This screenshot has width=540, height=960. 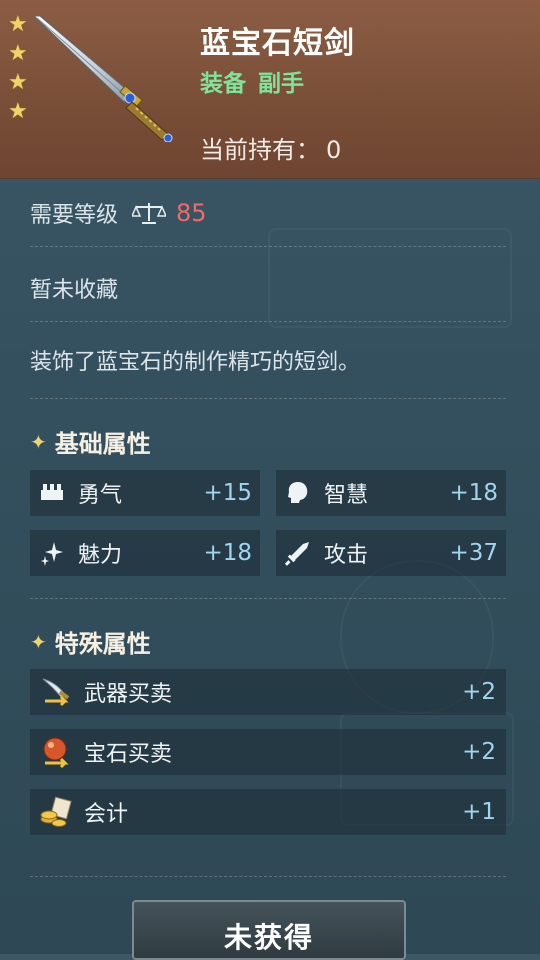 I want to click on required-level-value: 85, so click(x=191, y=213).